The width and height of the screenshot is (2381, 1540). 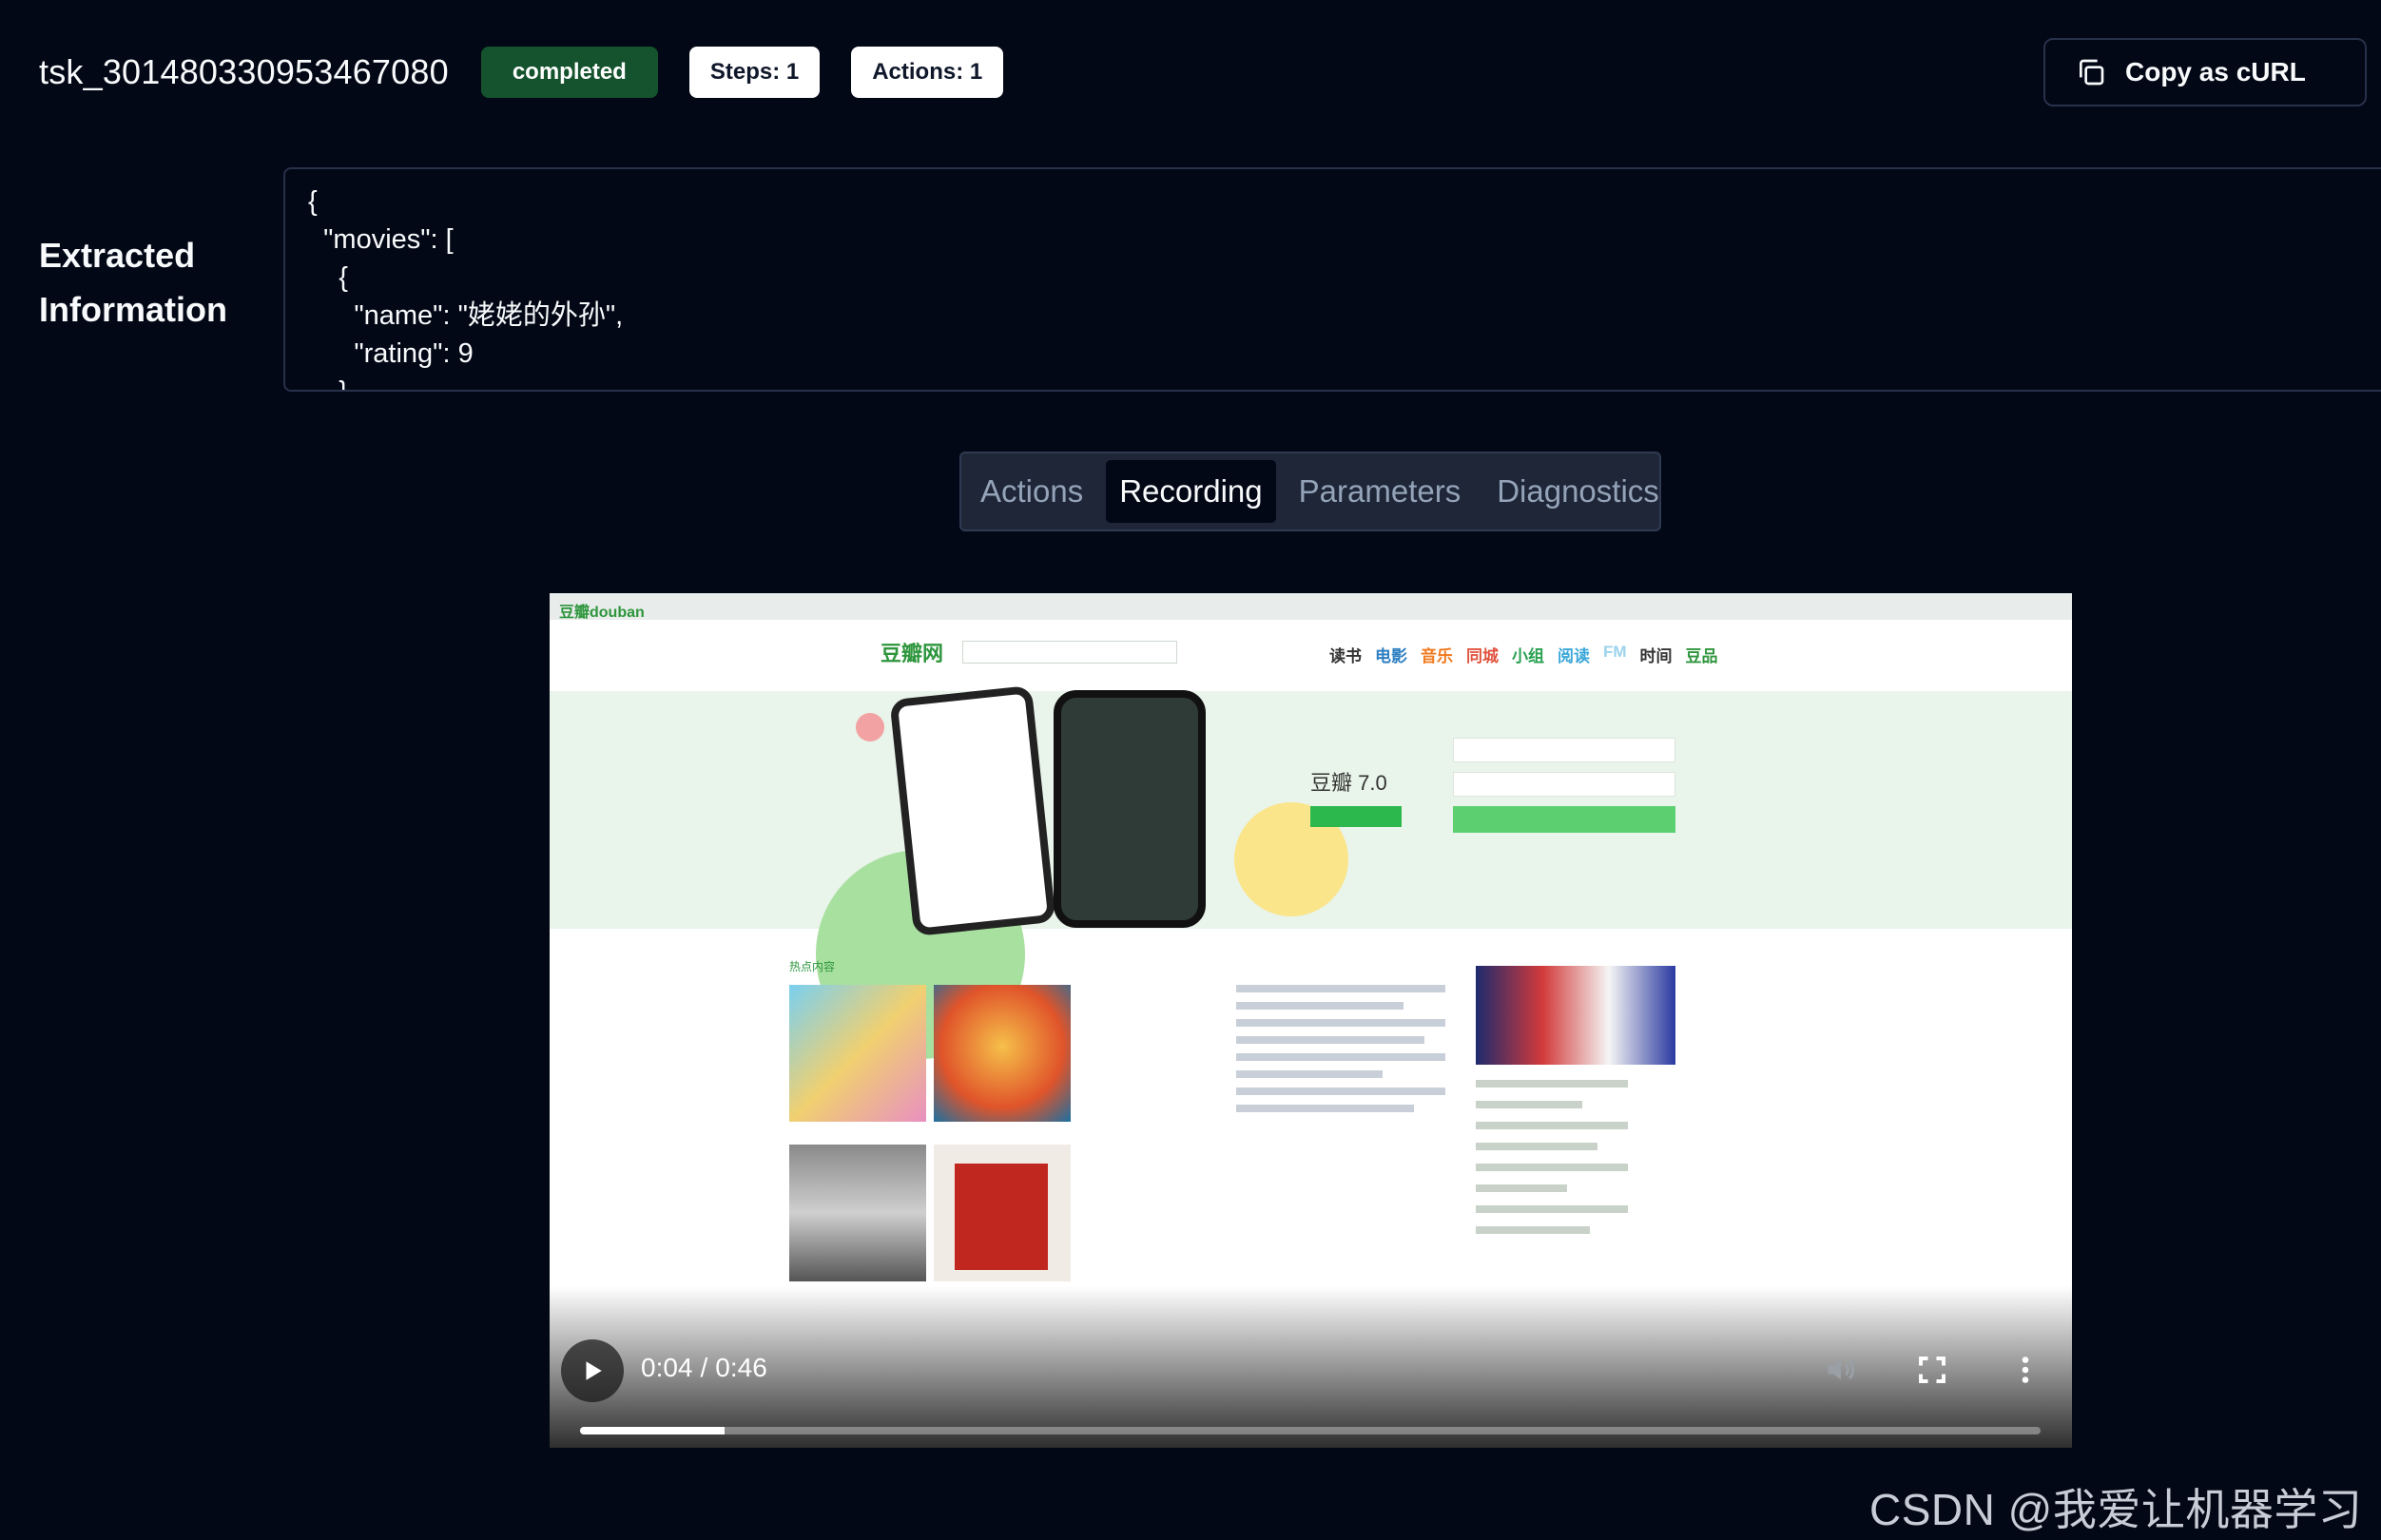 I want to click on tab-diagnostics: Diagnostics, so click(x=1578, y=491).